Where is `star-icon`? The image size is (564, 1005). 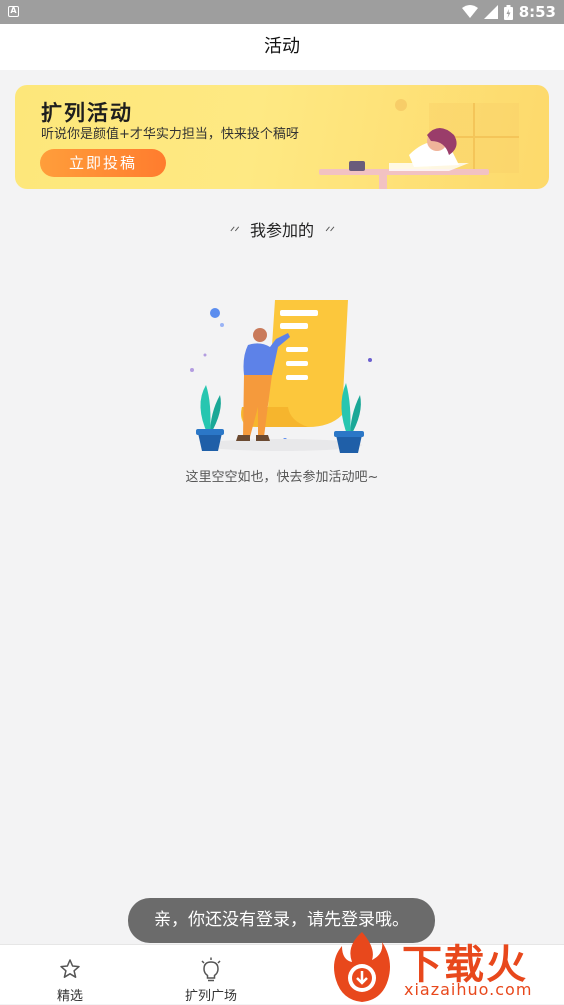
star-icon is located at coordinates (70, 968).